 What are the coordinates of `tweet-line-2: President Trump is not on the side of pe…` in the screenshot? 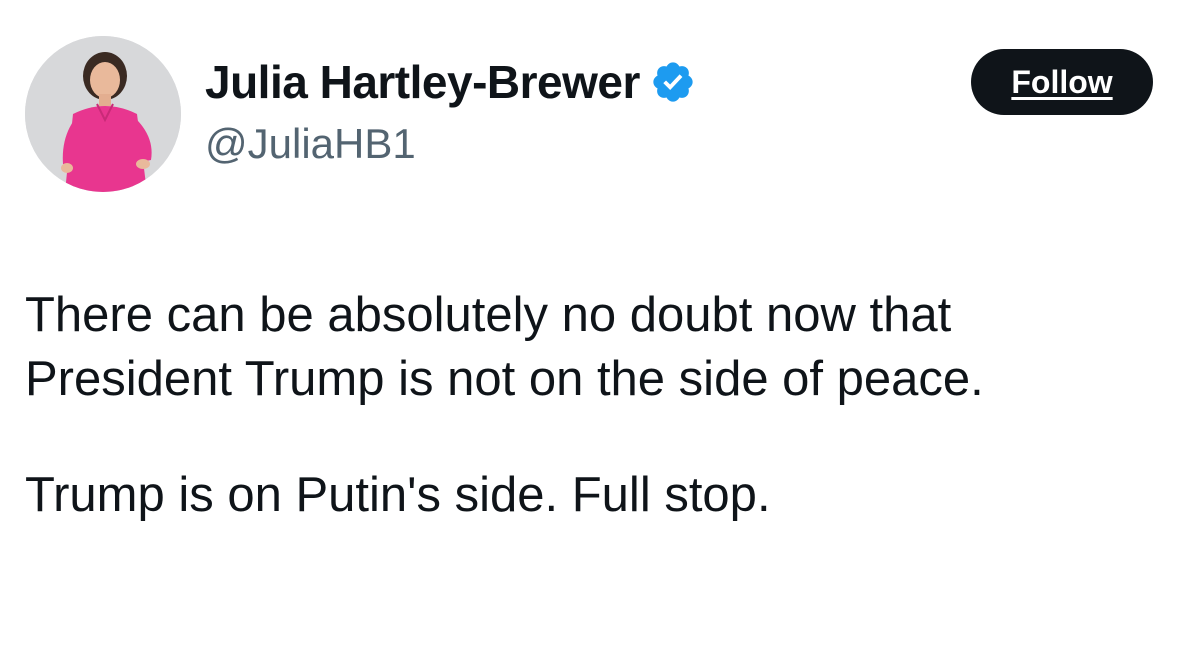 It's located at (504, 379).